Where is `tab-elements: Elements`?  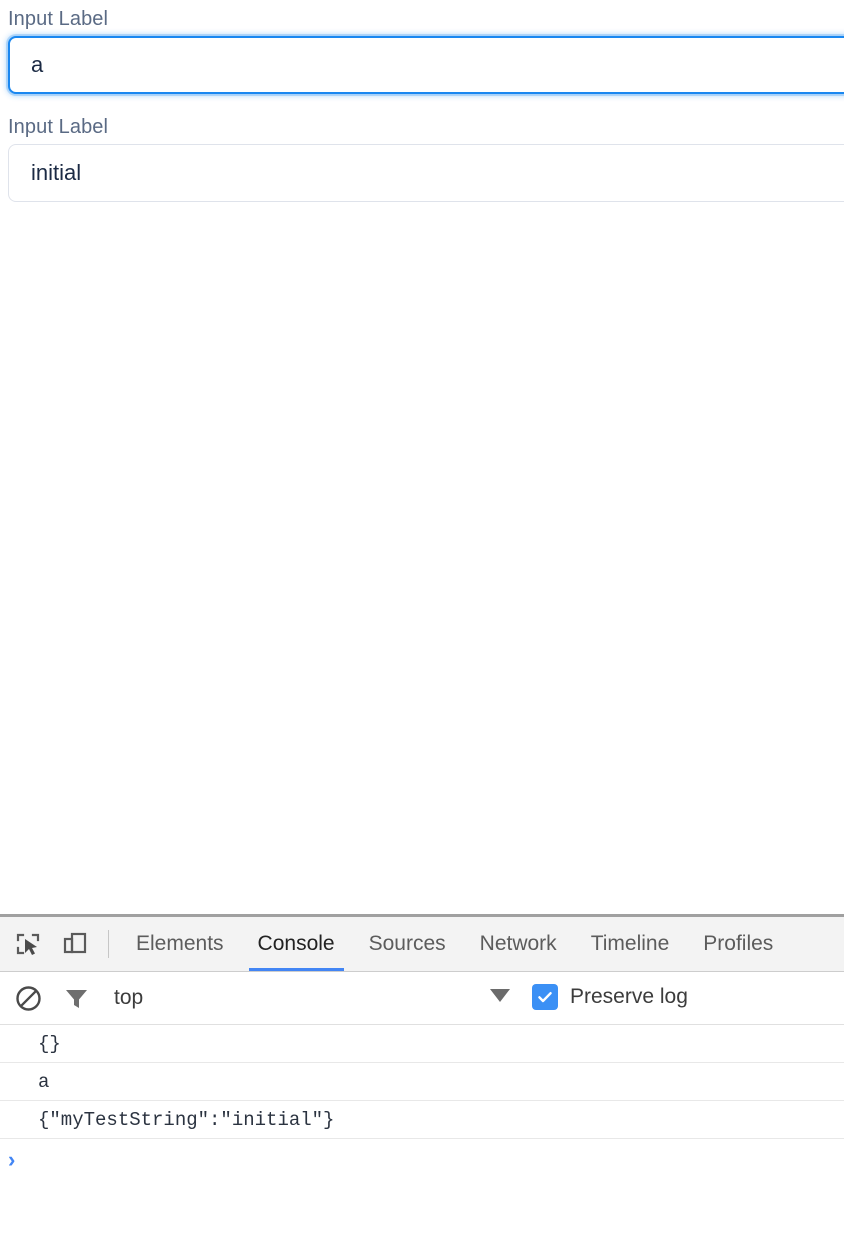 tab-elements: Elements is located at coordinates (180, 944).